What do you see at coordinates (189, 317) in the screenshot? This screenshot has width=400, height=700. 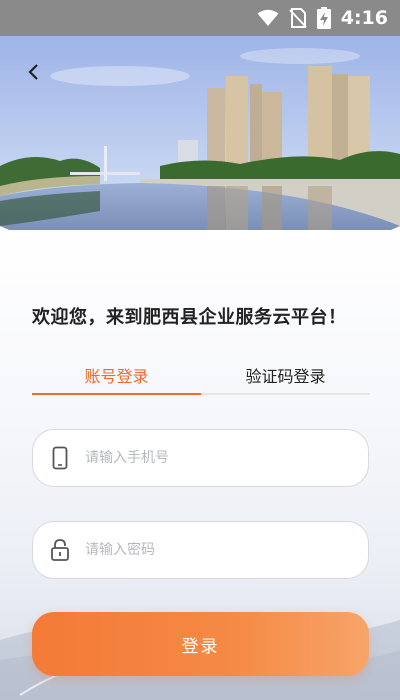 I see `welcome-title: 欢迎您，来到肥西县企业服务云平台！` at bounding box center [189, 317].